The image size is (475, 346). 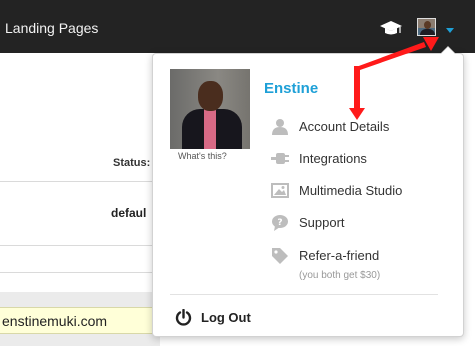 I want to click on menu-item-label: Account Details, so click(x=344, y=126).